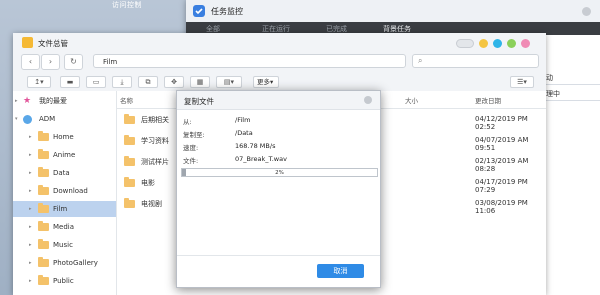  What do you see at coordinates (191, 148) in the screenshot?
I see `speed-label: 速度:` at bounding box center [191, 148].